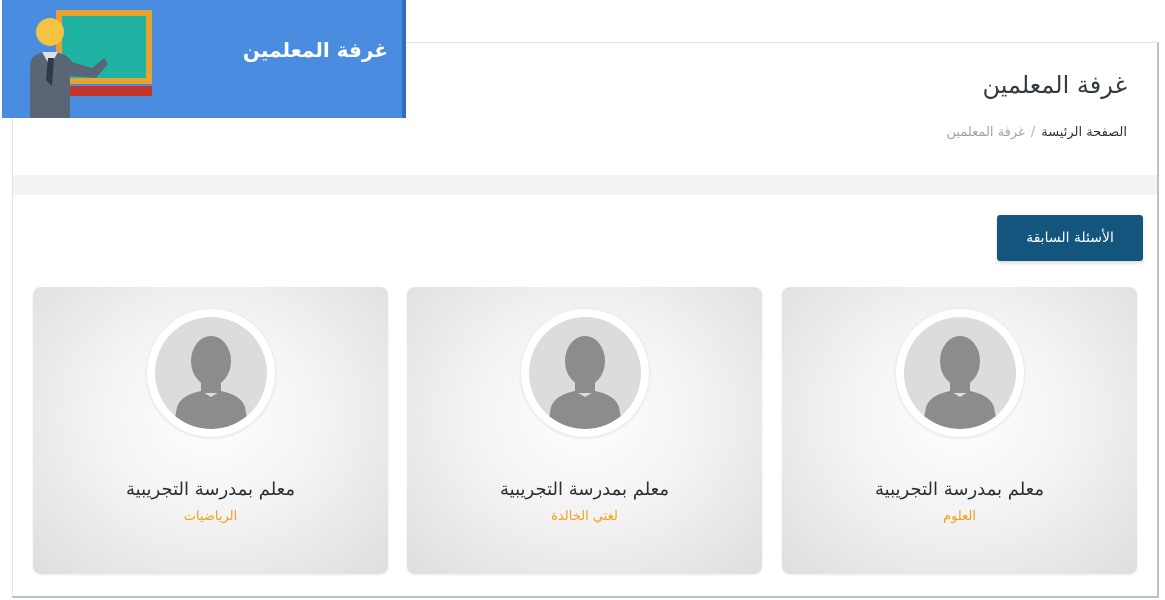 The height and width of the screenshot is (600, 1165). I want to click on teachers-room-banner: غرفة المعلمين, so click(204, 59).